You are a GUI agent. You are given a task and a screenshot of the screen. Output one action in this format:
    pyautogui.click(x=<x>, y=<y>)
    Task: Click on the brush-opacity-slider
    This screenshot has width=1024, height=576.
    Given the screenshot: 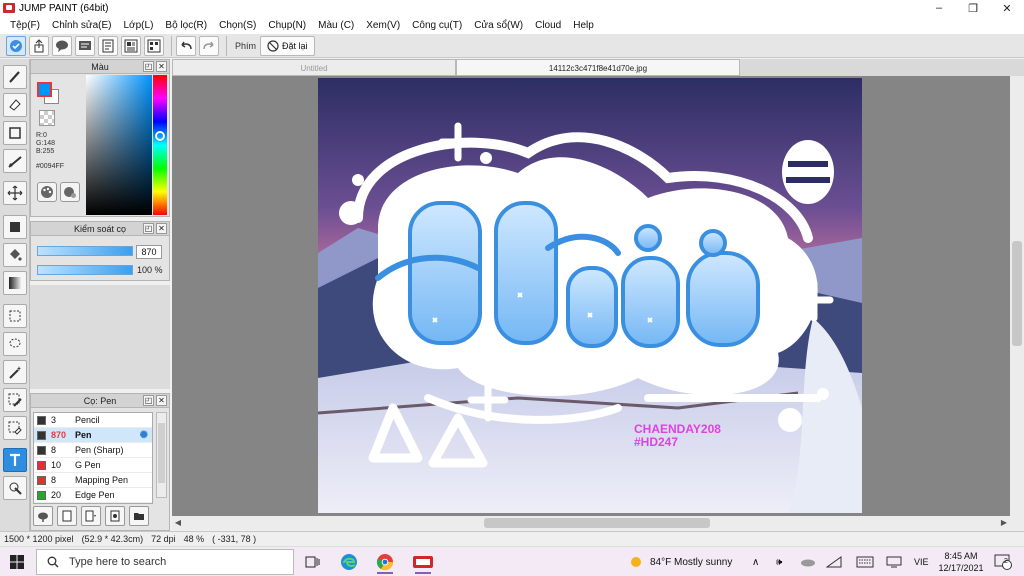 What is the action you would take?
    pyautogui.click(x=85, y=270)
    